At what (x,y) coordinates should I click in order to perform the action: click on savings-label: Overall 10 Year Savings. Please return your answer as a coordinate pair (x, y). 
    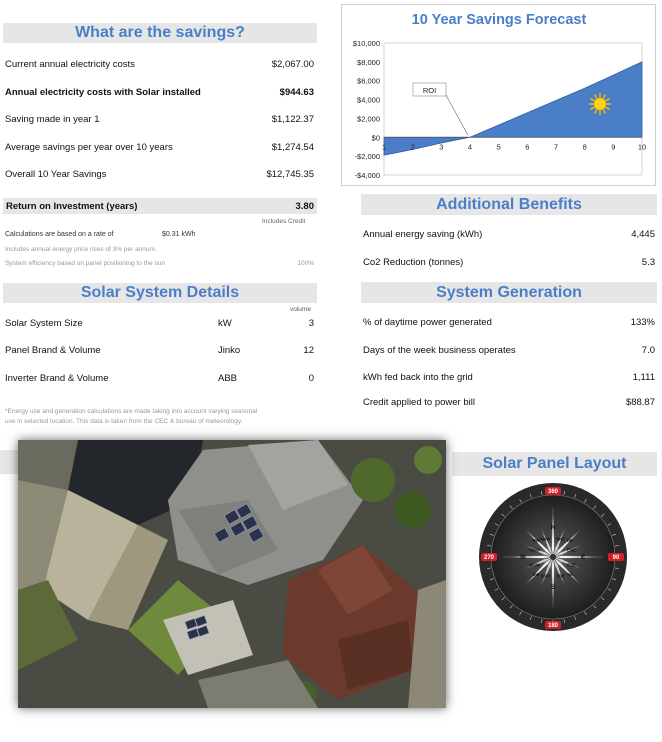
    Looking at the image, I should click on (56, 174).